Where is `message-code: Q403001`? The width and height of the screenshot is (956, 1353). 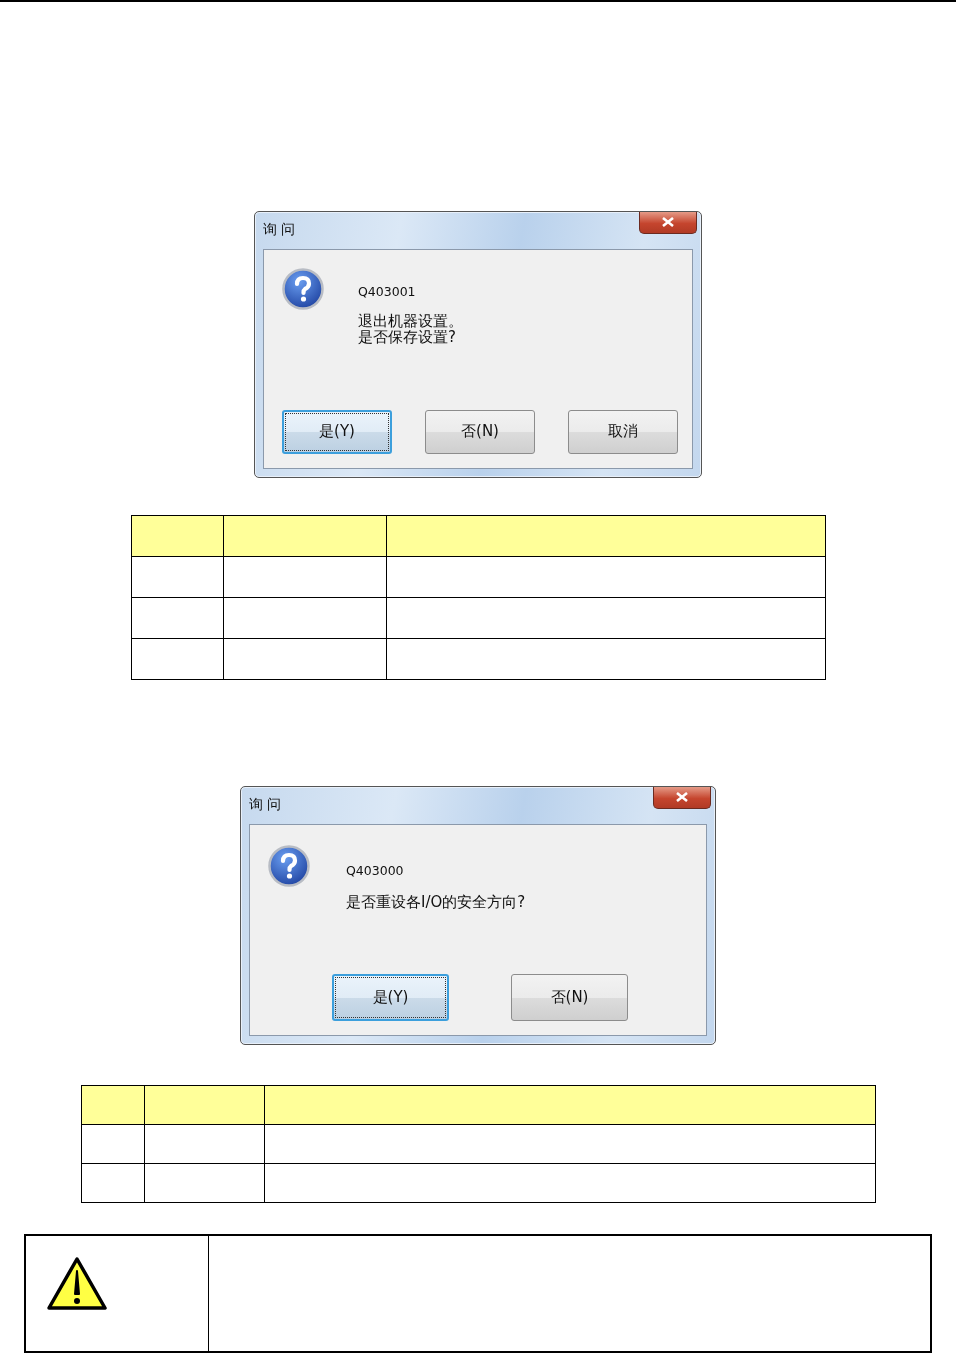
message-code: Q403001 is located at coordinates (387, 291).